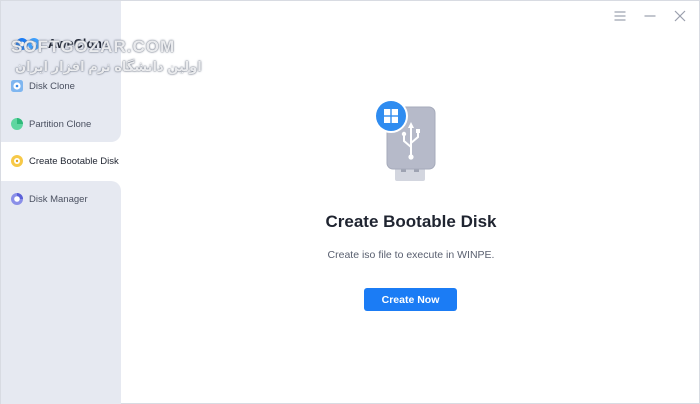 This screenshot has height=404, width=700. I want to click on disk-manager-icon, so click(17, 199).